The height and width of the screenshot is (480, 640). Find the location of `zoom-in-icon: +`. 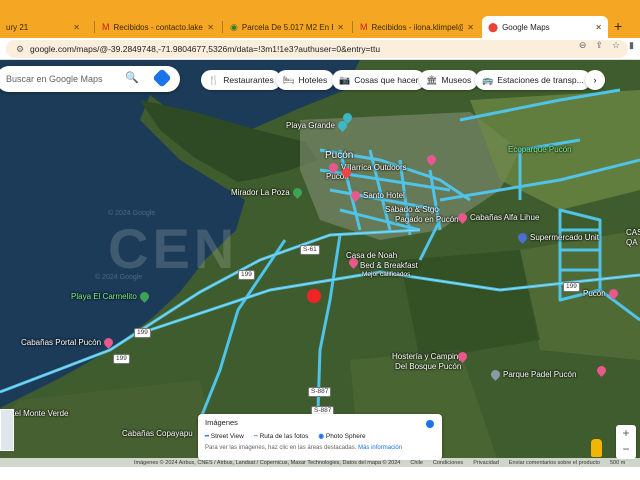

zoom-in-icon: + is located at coordinates (626, 433).